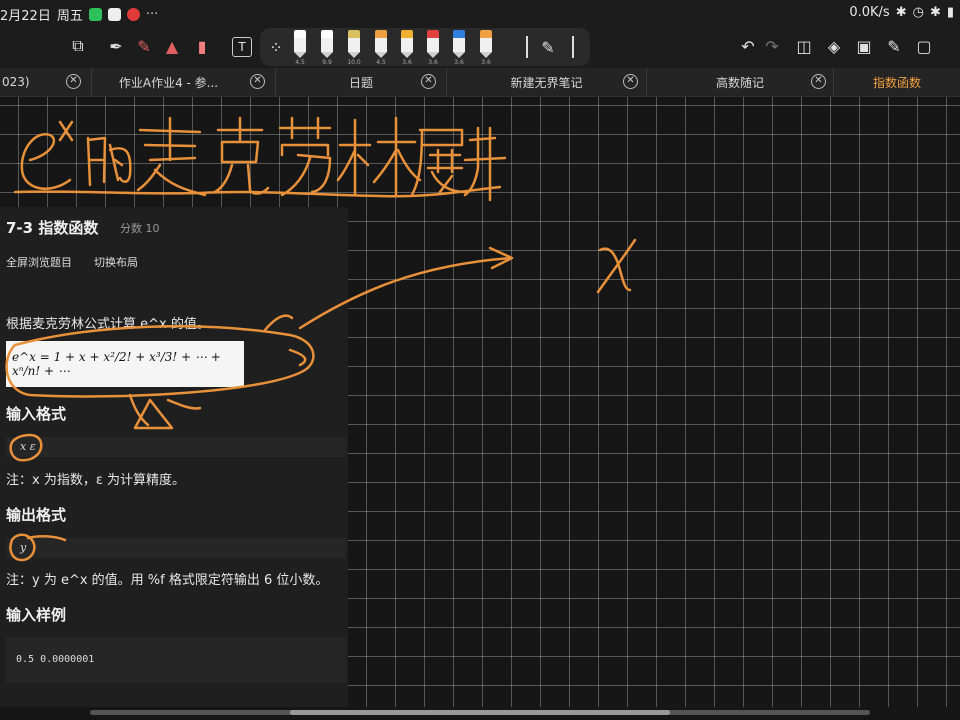 This screenshot has height=720, width=960. What do you see at coordinates (327, 48) in the screenshot?
I see `pen-preset-2: 9.9` at bounding box center [327, 48].